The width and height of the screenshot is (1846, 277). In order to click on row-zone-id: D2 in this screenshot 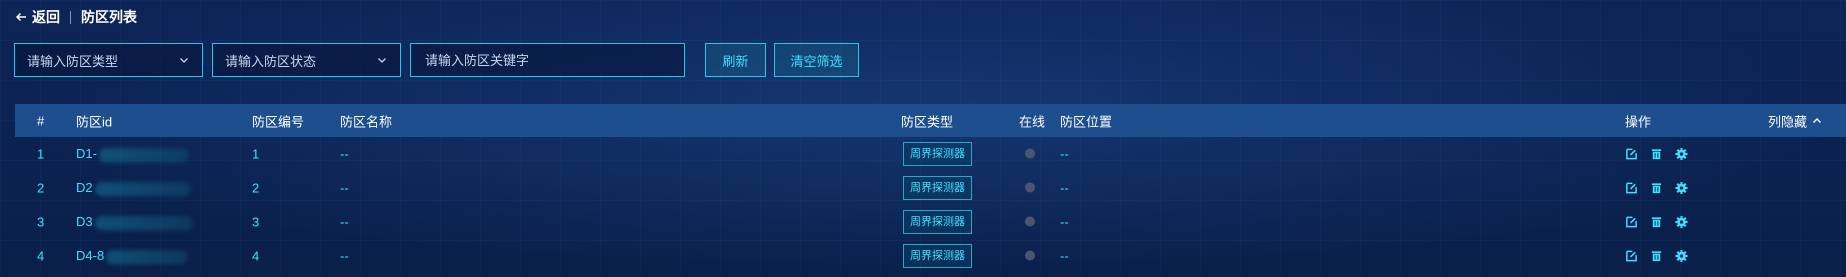, I will do `click(133, 188)`.